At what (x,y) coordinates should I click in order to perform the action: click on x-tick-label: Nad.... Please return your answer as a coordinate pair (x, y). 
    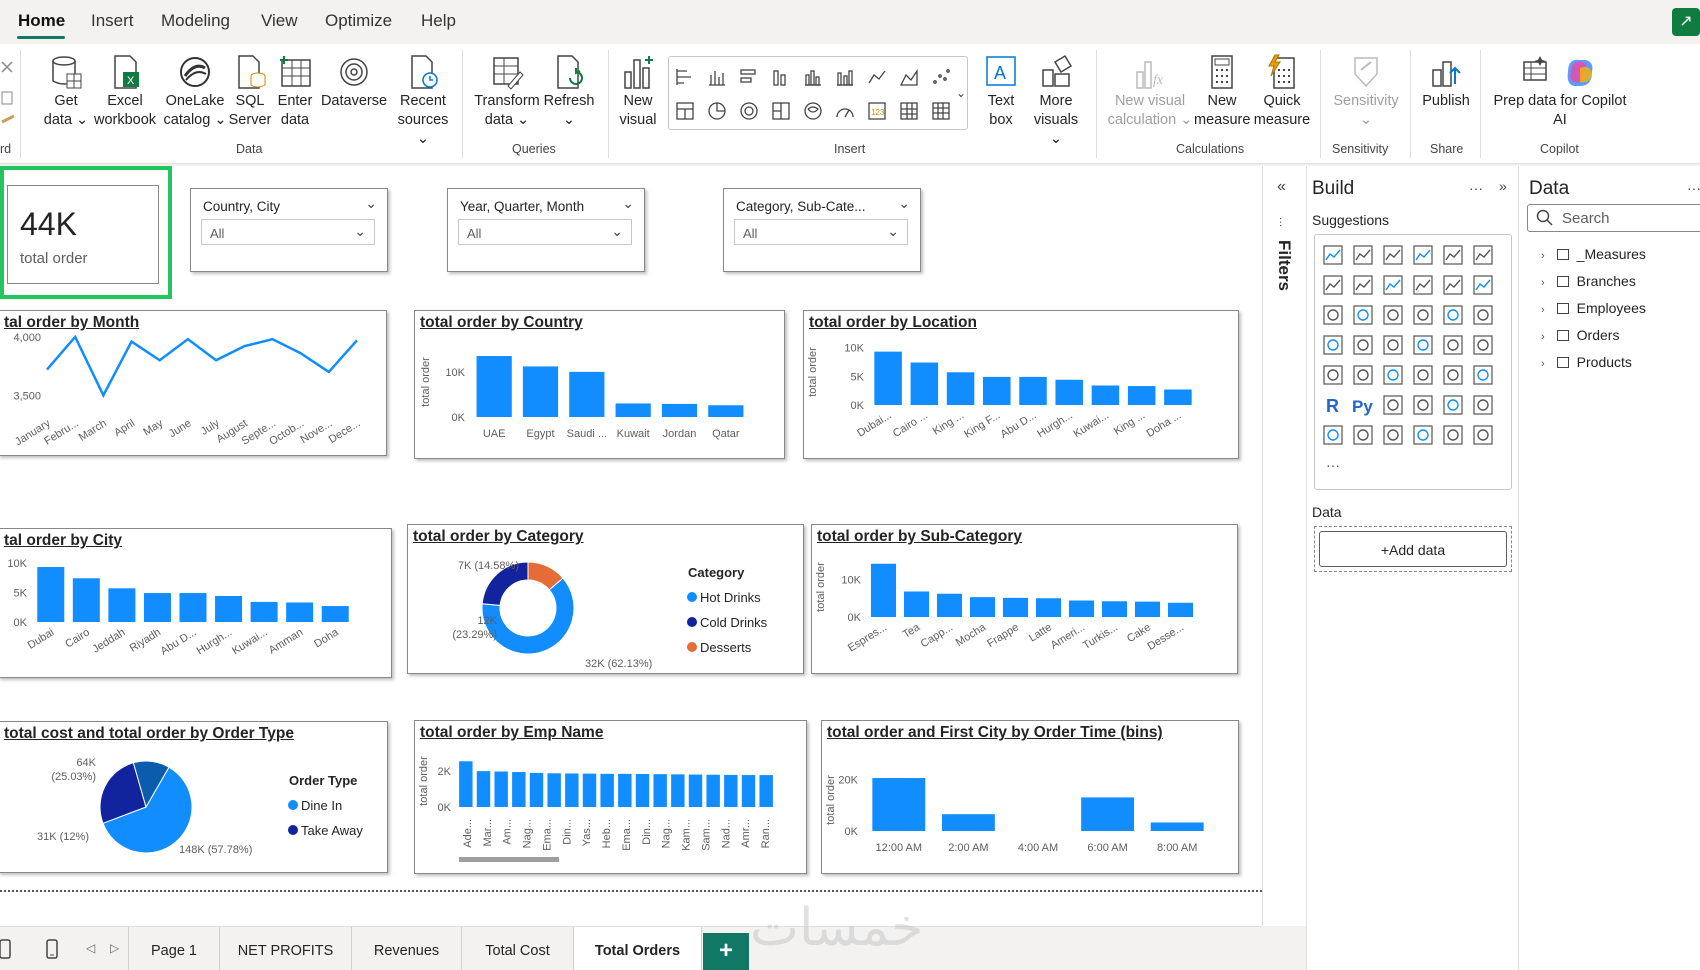
    Looking at the image, I should click on (726, 833).